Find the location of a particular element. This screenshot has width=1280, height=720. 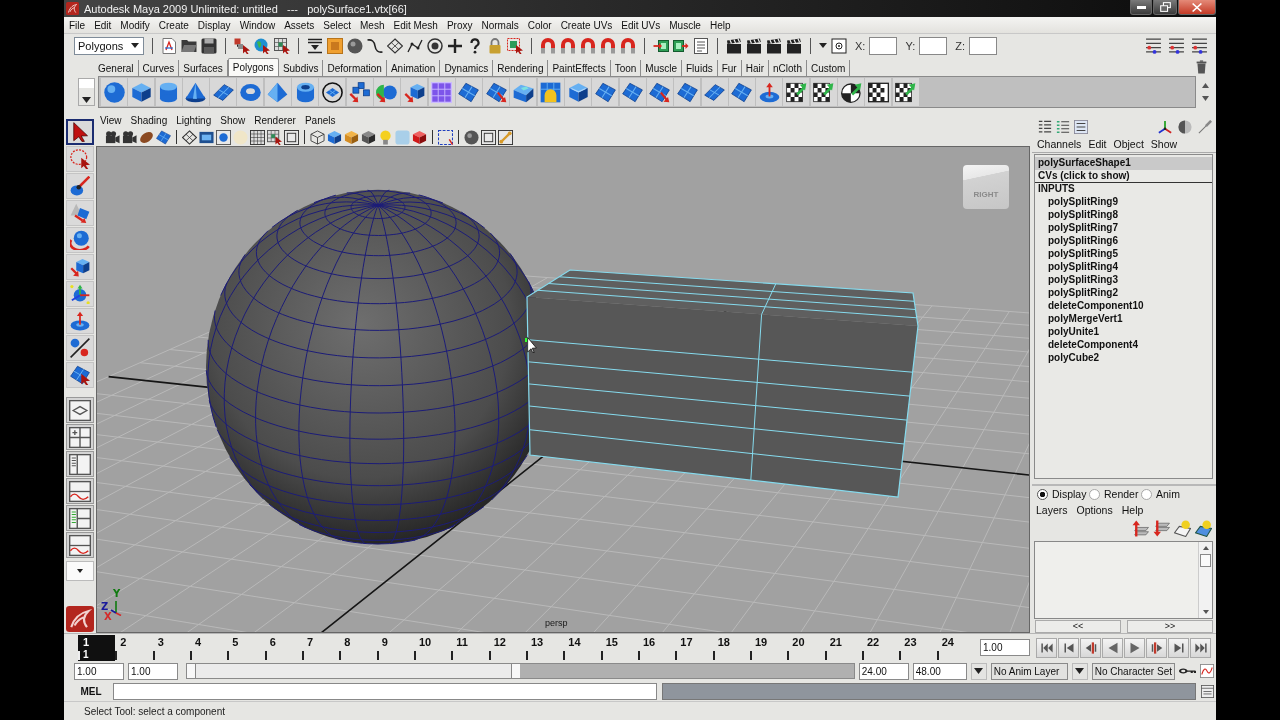

menu-item: Proxy is located at coordinates (459, 25).